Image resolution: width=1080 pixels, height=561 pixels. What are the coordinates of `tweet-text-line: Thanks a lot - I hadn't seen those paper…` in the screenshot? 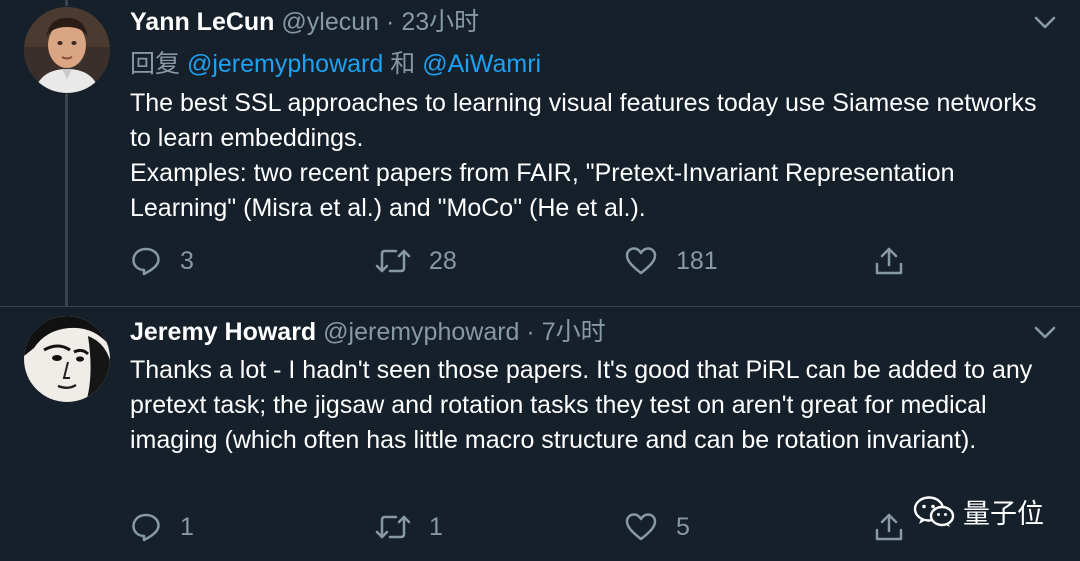 It's located at (581, 405).